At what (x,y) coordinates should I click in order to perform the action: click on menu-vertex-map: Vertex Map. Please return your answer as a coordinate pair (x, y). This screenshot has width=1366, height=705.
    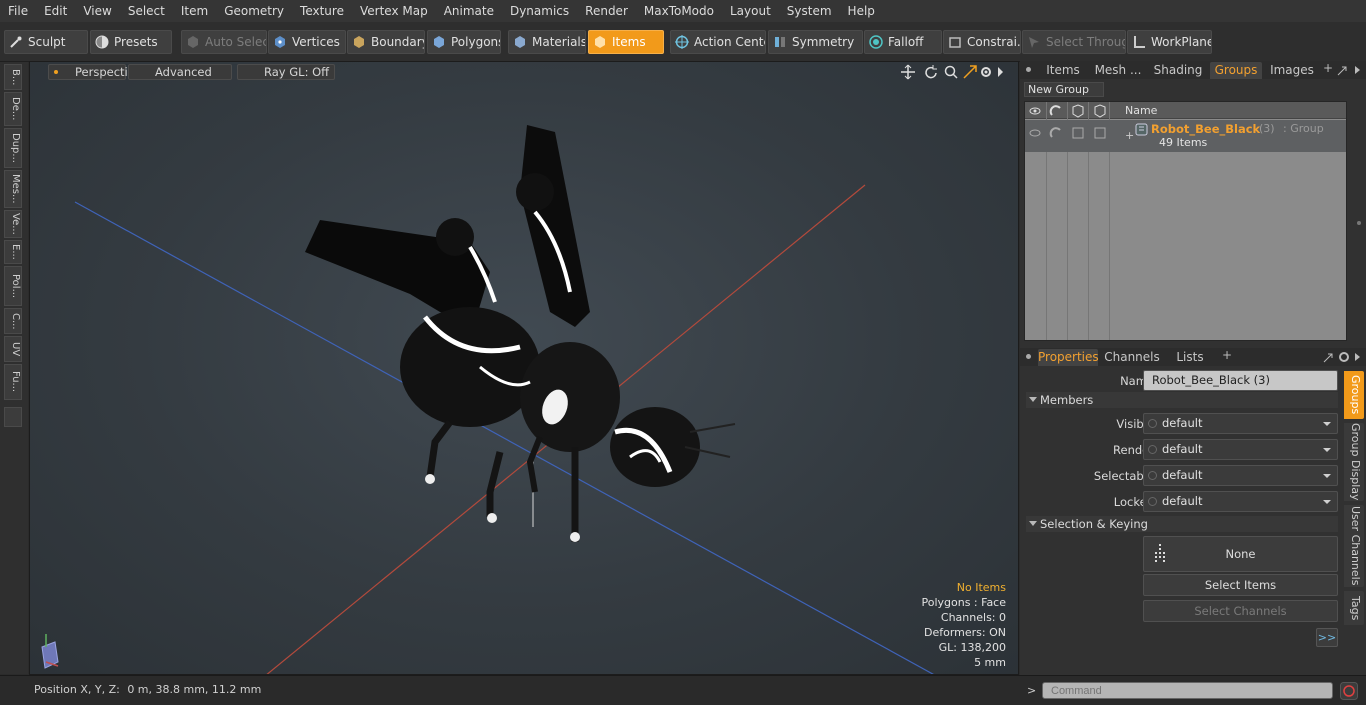
    Looking at the image, I should click on (394, 11).